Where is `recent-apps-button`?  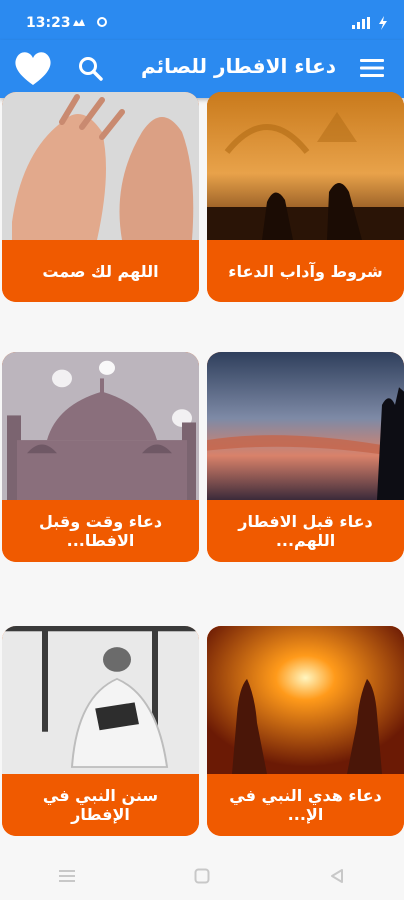
recent-apps-button is located at coordinates (67, 876).